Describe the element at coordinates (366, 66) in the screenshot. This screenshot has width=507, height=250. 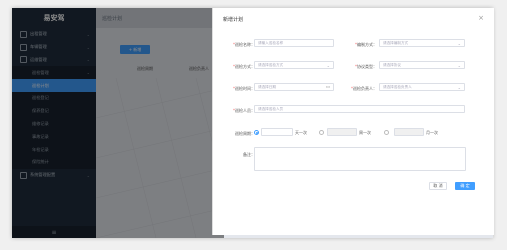
I see `location-label: *协议类型：` at that location.